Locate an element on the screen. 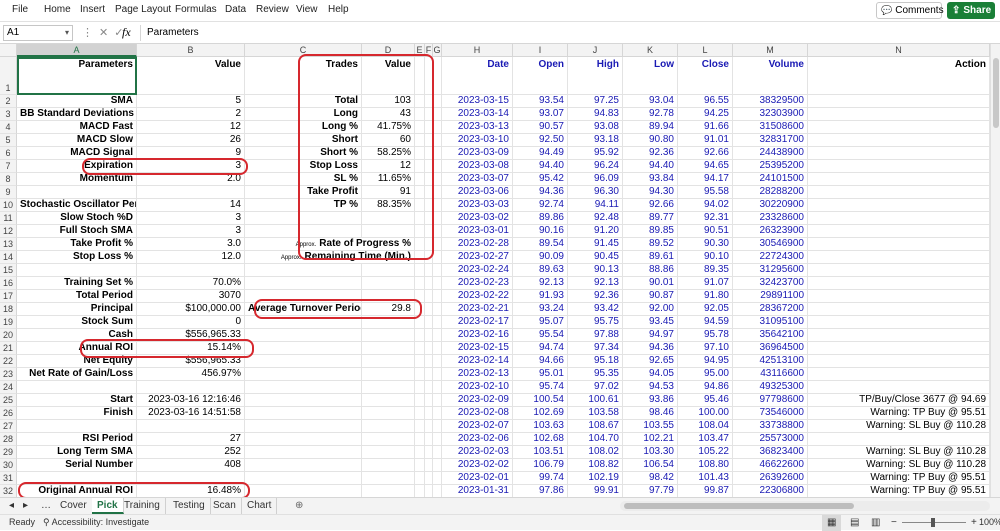  low-cell: 94.40 is located at coordinates (650, 166).